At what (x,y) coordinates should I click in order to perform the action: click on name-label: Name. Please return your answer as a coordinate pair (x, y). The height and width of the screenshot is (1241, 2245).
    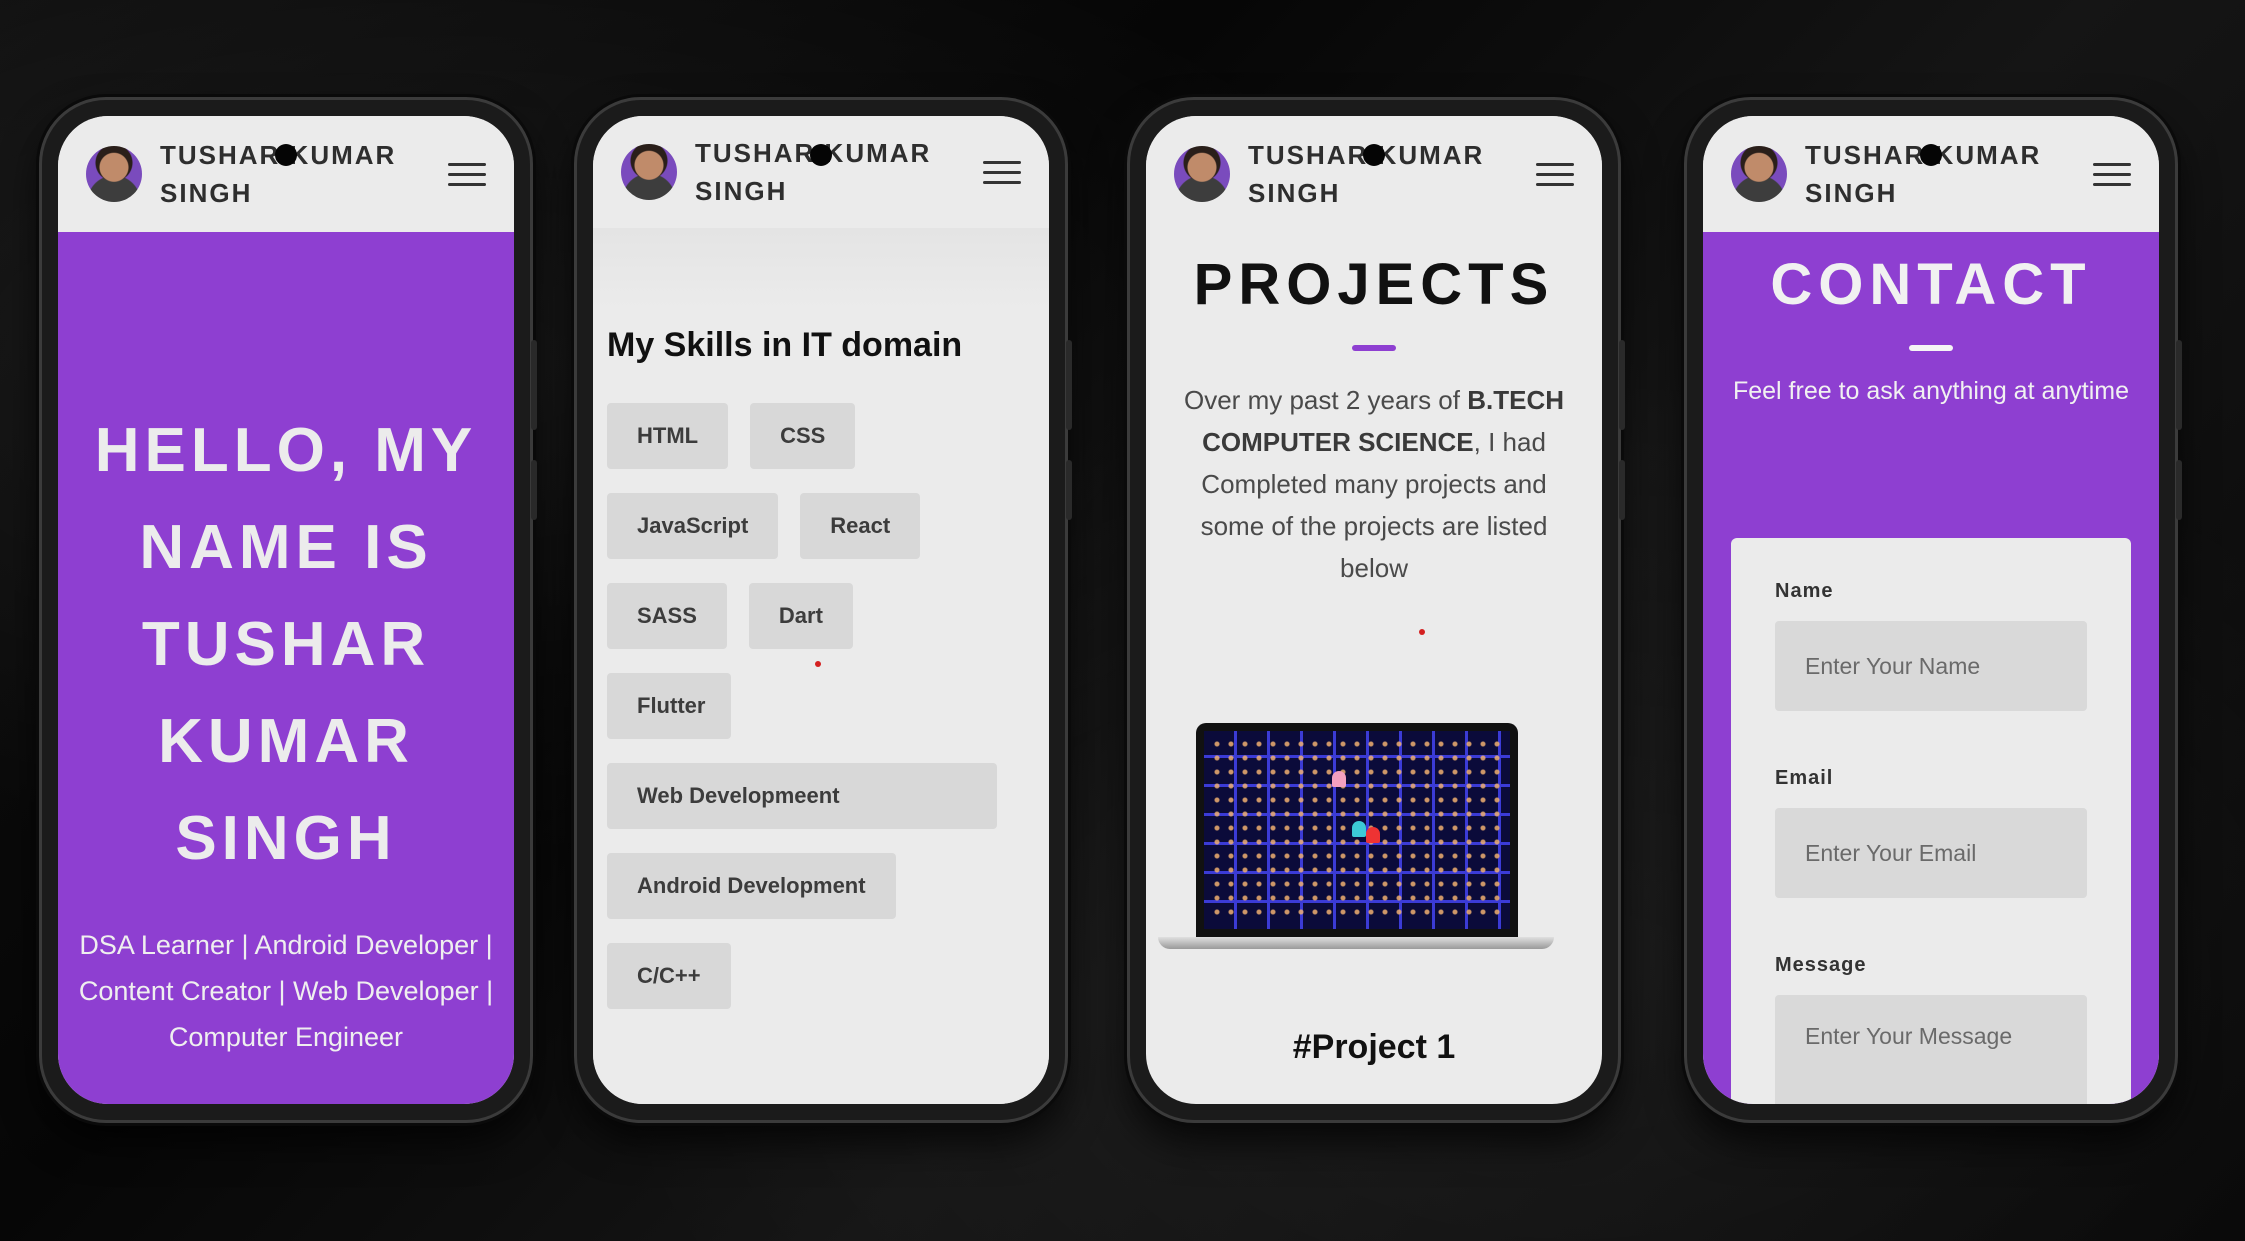
    Looking at the image, I should click on (1804, 591).